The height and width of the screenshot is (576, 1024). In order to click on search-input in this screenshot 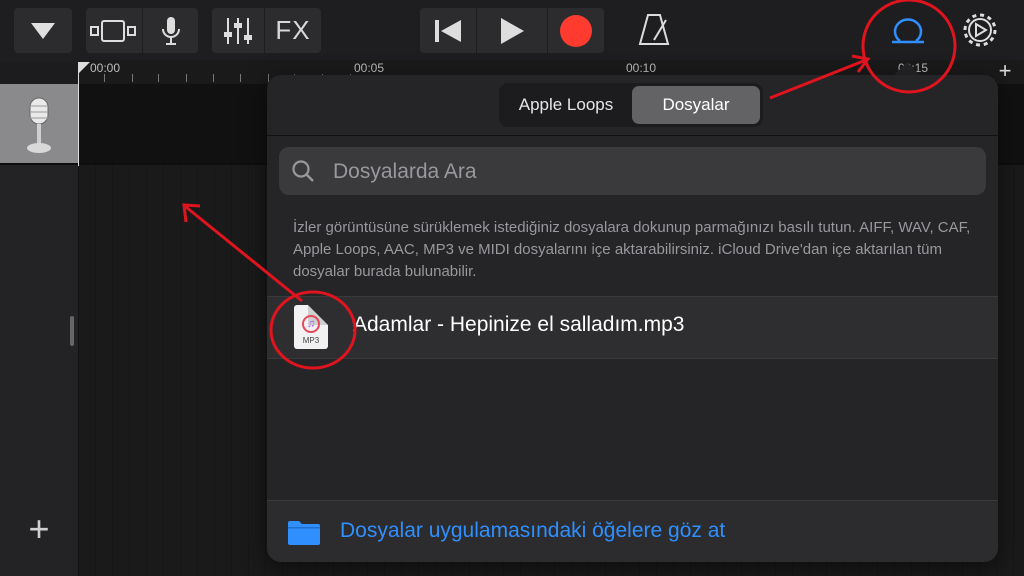, I will do `click(653, 172)`.